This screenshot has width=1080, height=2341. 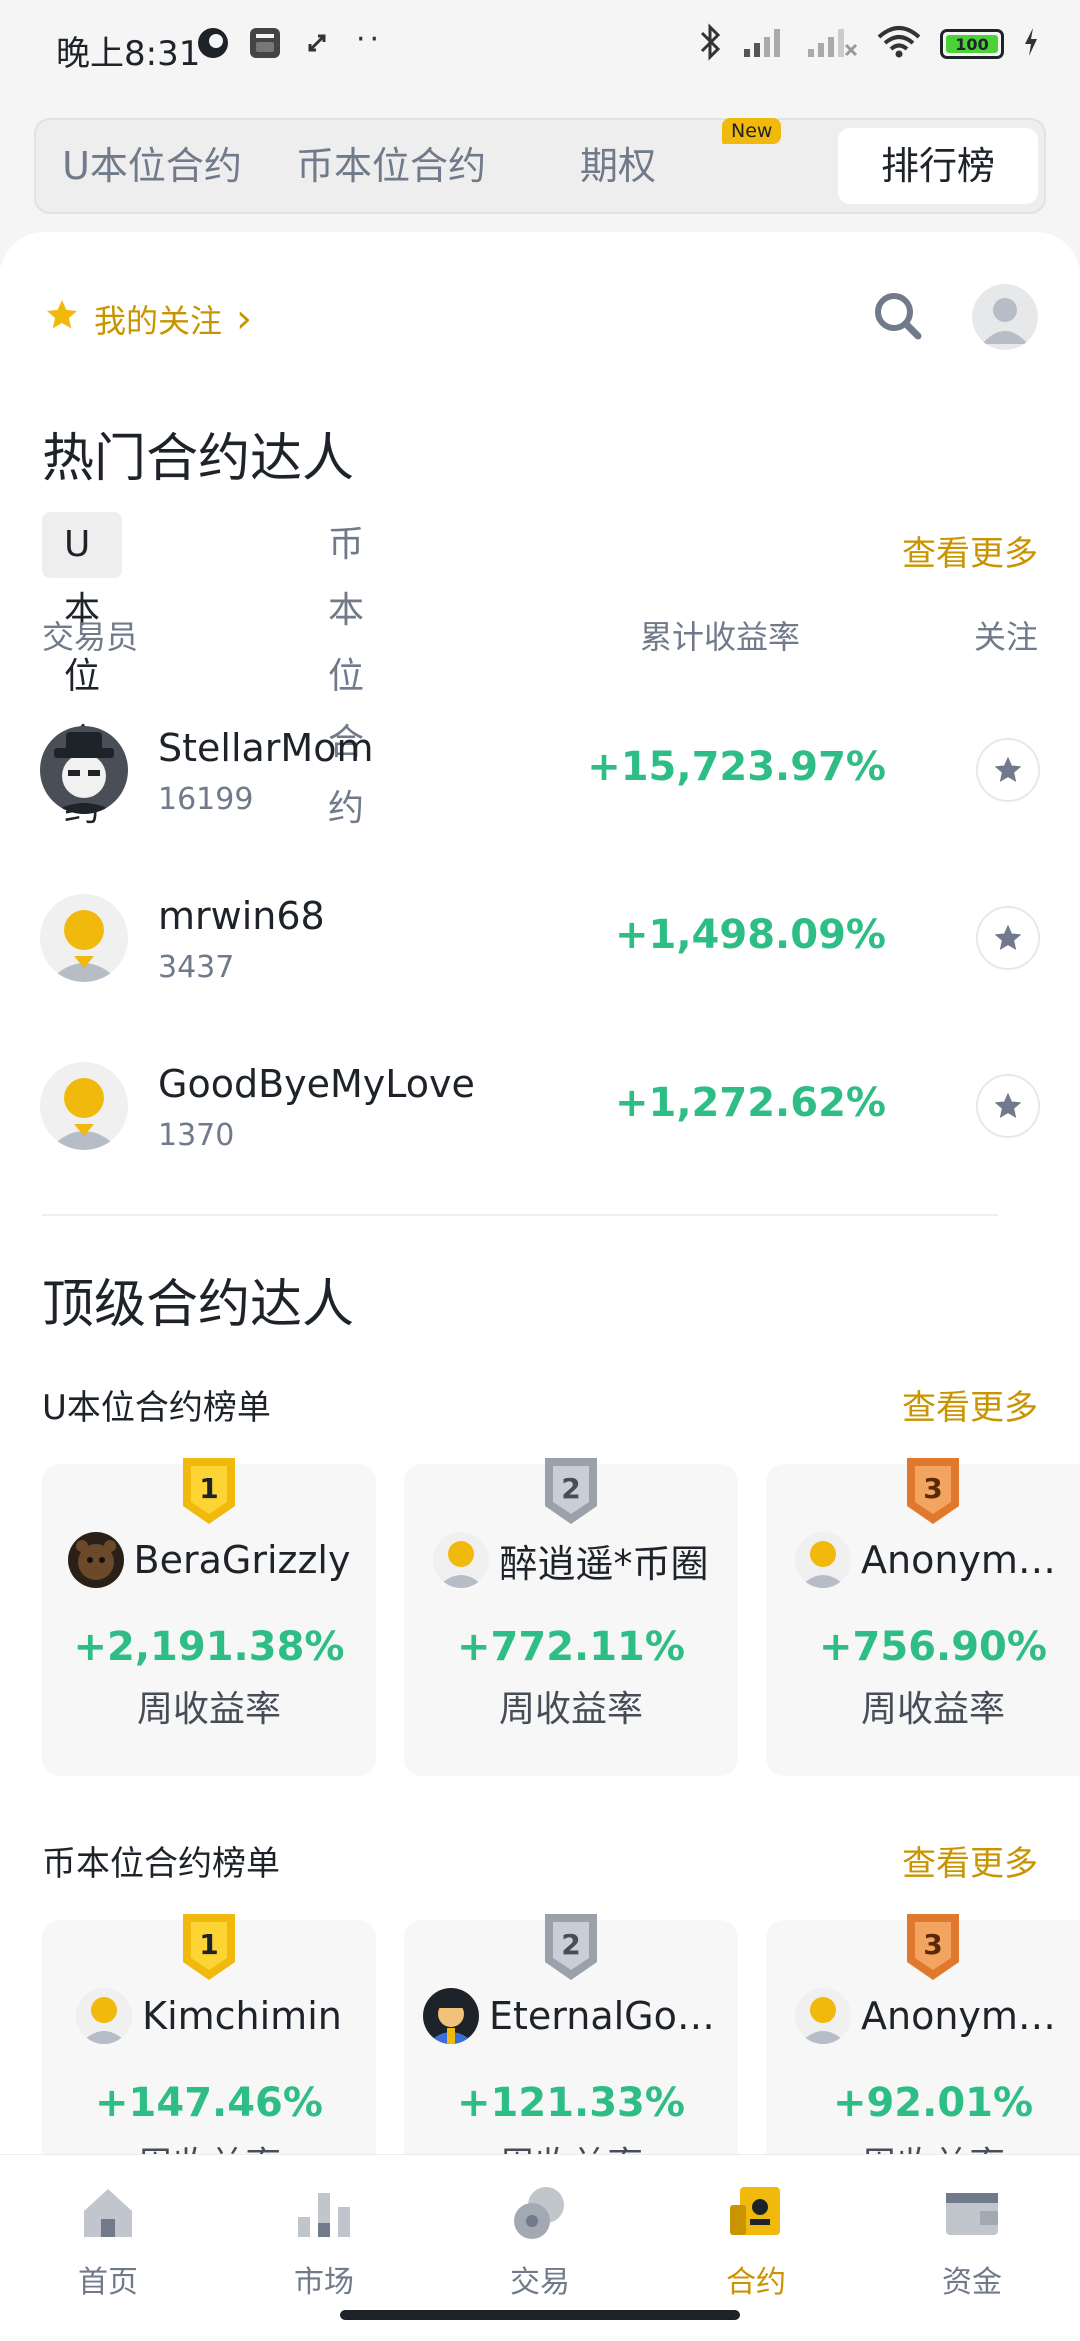 What do you see at coordinates (756, 2282) in the screenshot?
I see `nav-label: 合约` at bounding box center [756, 2282].